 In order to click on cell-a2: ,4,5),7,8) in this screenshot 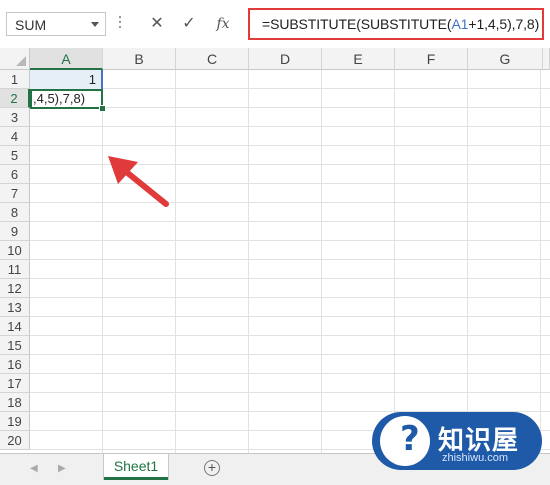, I will do `click(66, 99)`.